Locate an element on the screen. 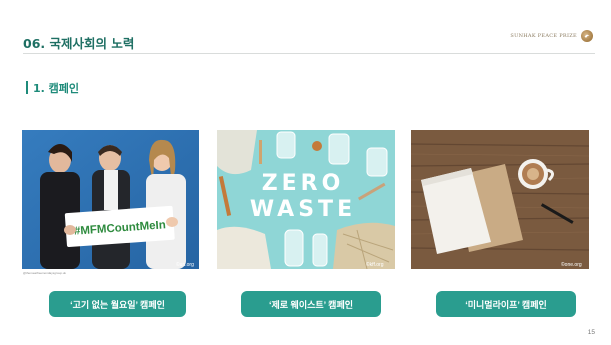 The width and height of the screenshot is (611, 345). photo-credit: ©one.org is located at coordinates (571, 265).